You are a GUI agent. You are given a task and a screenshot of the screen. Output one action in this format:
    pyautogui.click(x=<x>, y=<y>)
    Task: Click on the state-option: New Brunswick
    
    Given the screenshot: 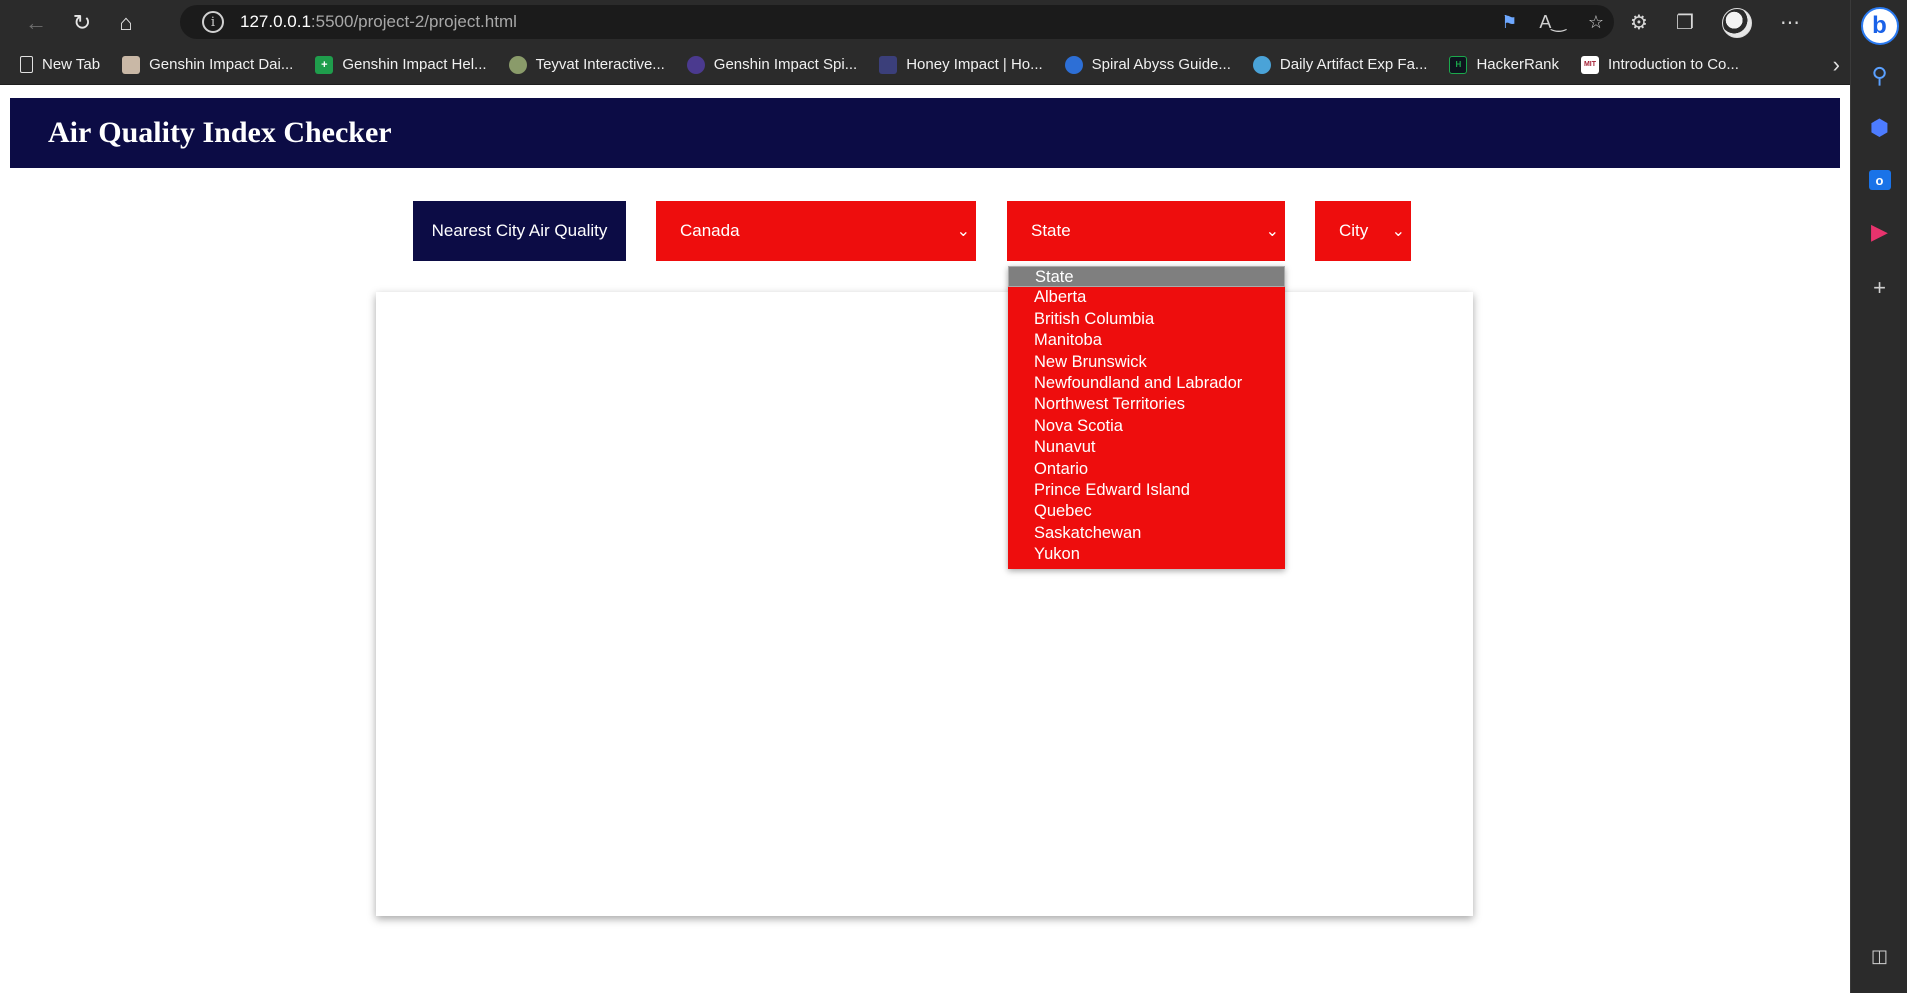 What is the action you would take?
    pyautogui.click(x=1146, y=362)
    